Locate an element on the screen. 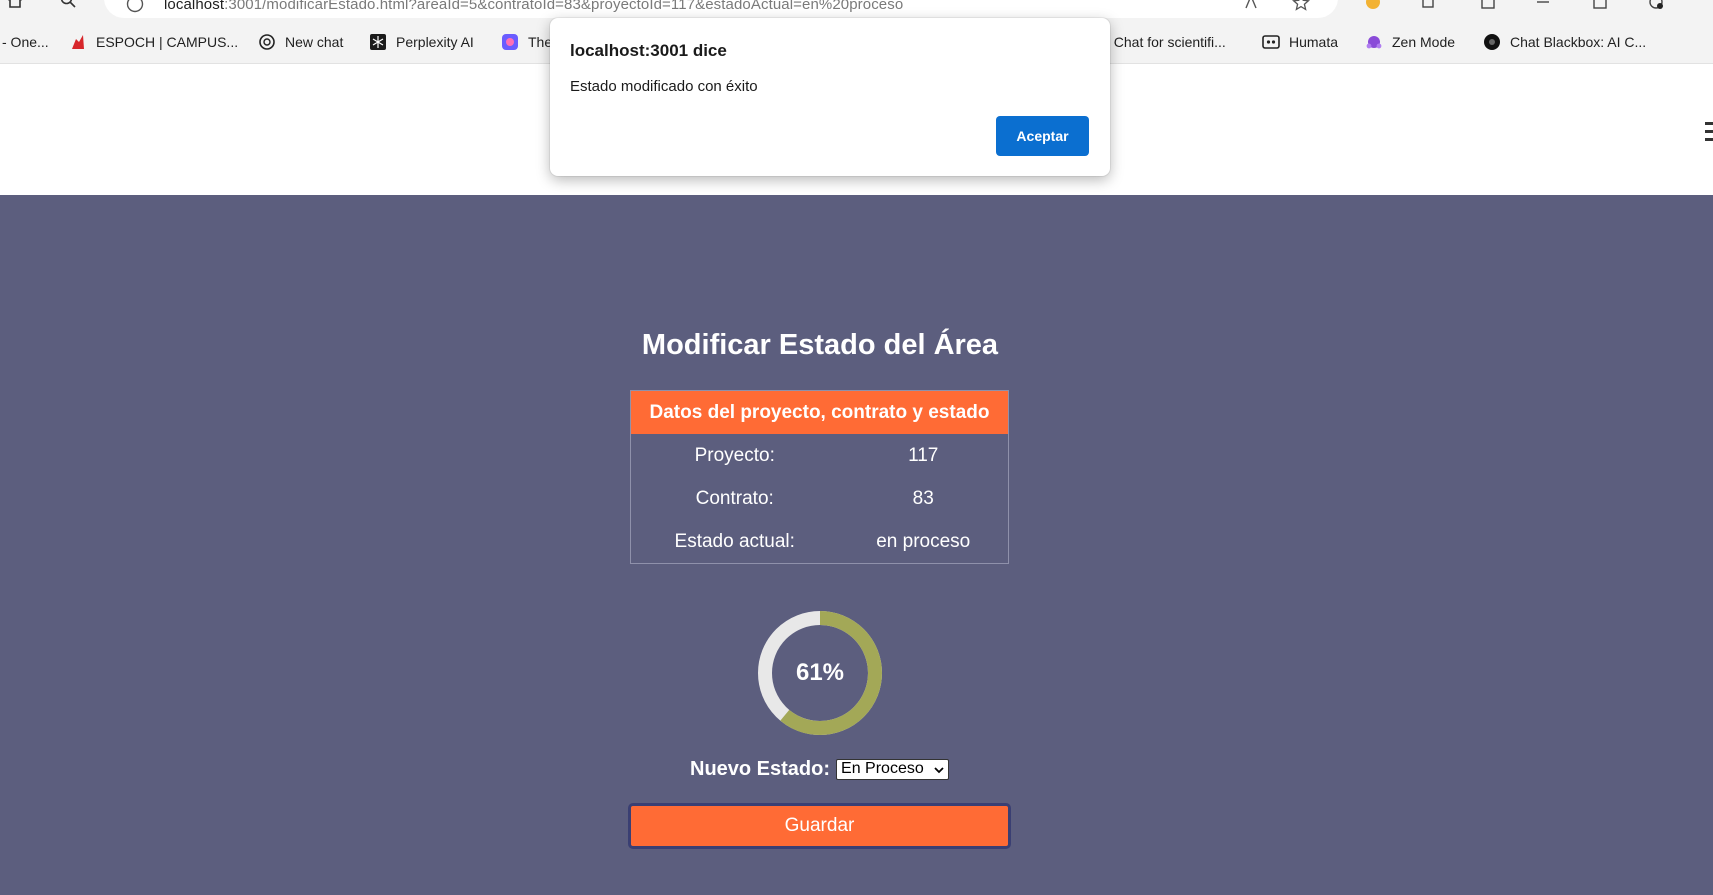  table-row-contrato: Contrato: 83 is located at coordinates (819, 498).